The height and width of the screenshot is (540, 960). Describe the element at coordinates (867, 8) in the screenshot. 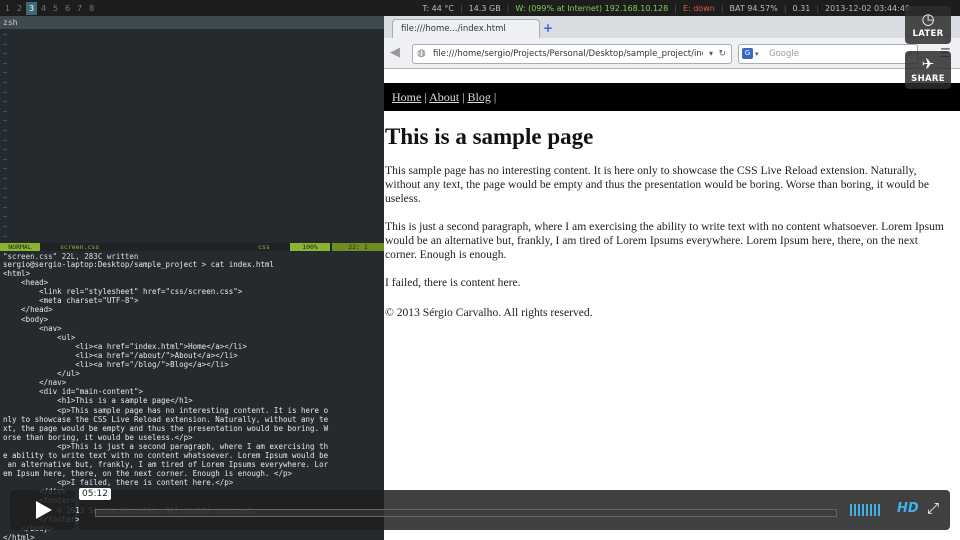

I see `clock: 2013-12-02 03:44:40` at that location.